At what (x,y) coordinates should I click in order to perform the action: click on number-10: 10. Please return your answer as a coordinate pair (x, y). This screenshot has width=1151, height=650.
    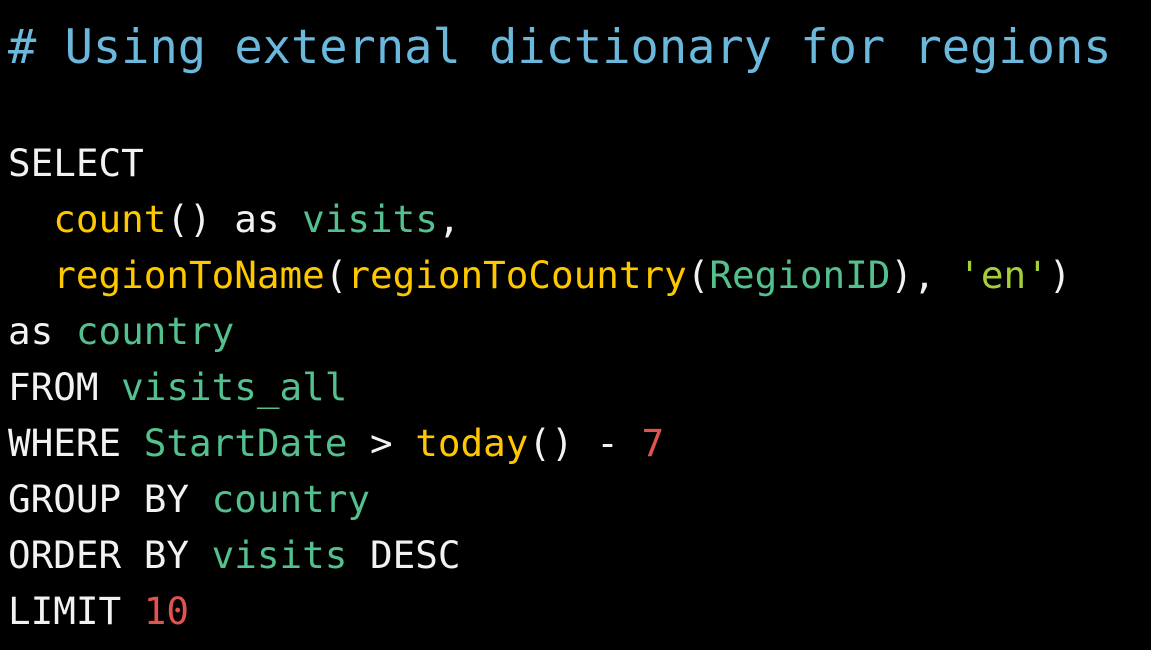
    Looking at the image, I should click on (166, 611).